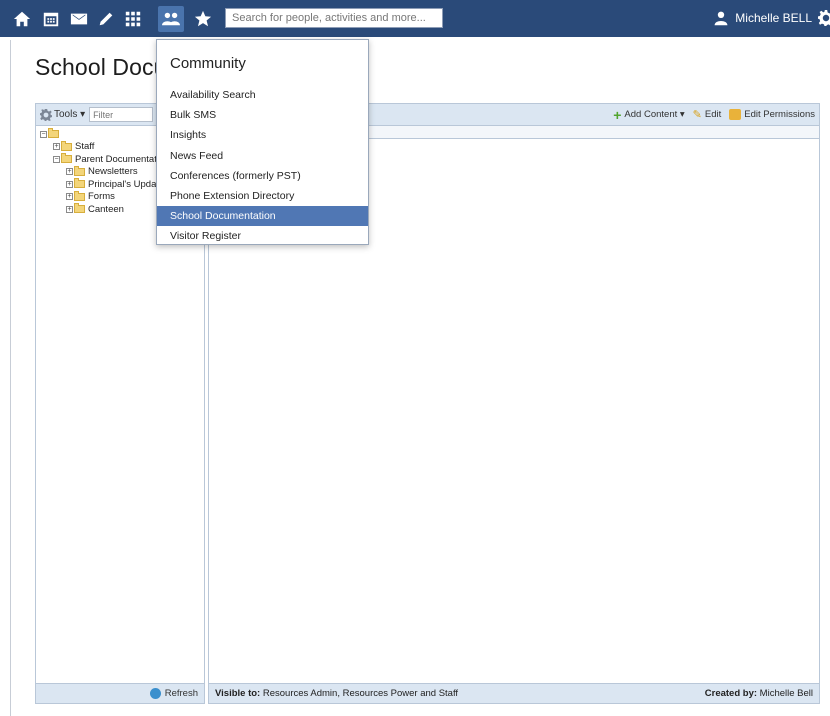  What do you see at coordinates (262, 156) in the screenshot?
I see `menu-item: News Feed` at bounding box center [262, 156].